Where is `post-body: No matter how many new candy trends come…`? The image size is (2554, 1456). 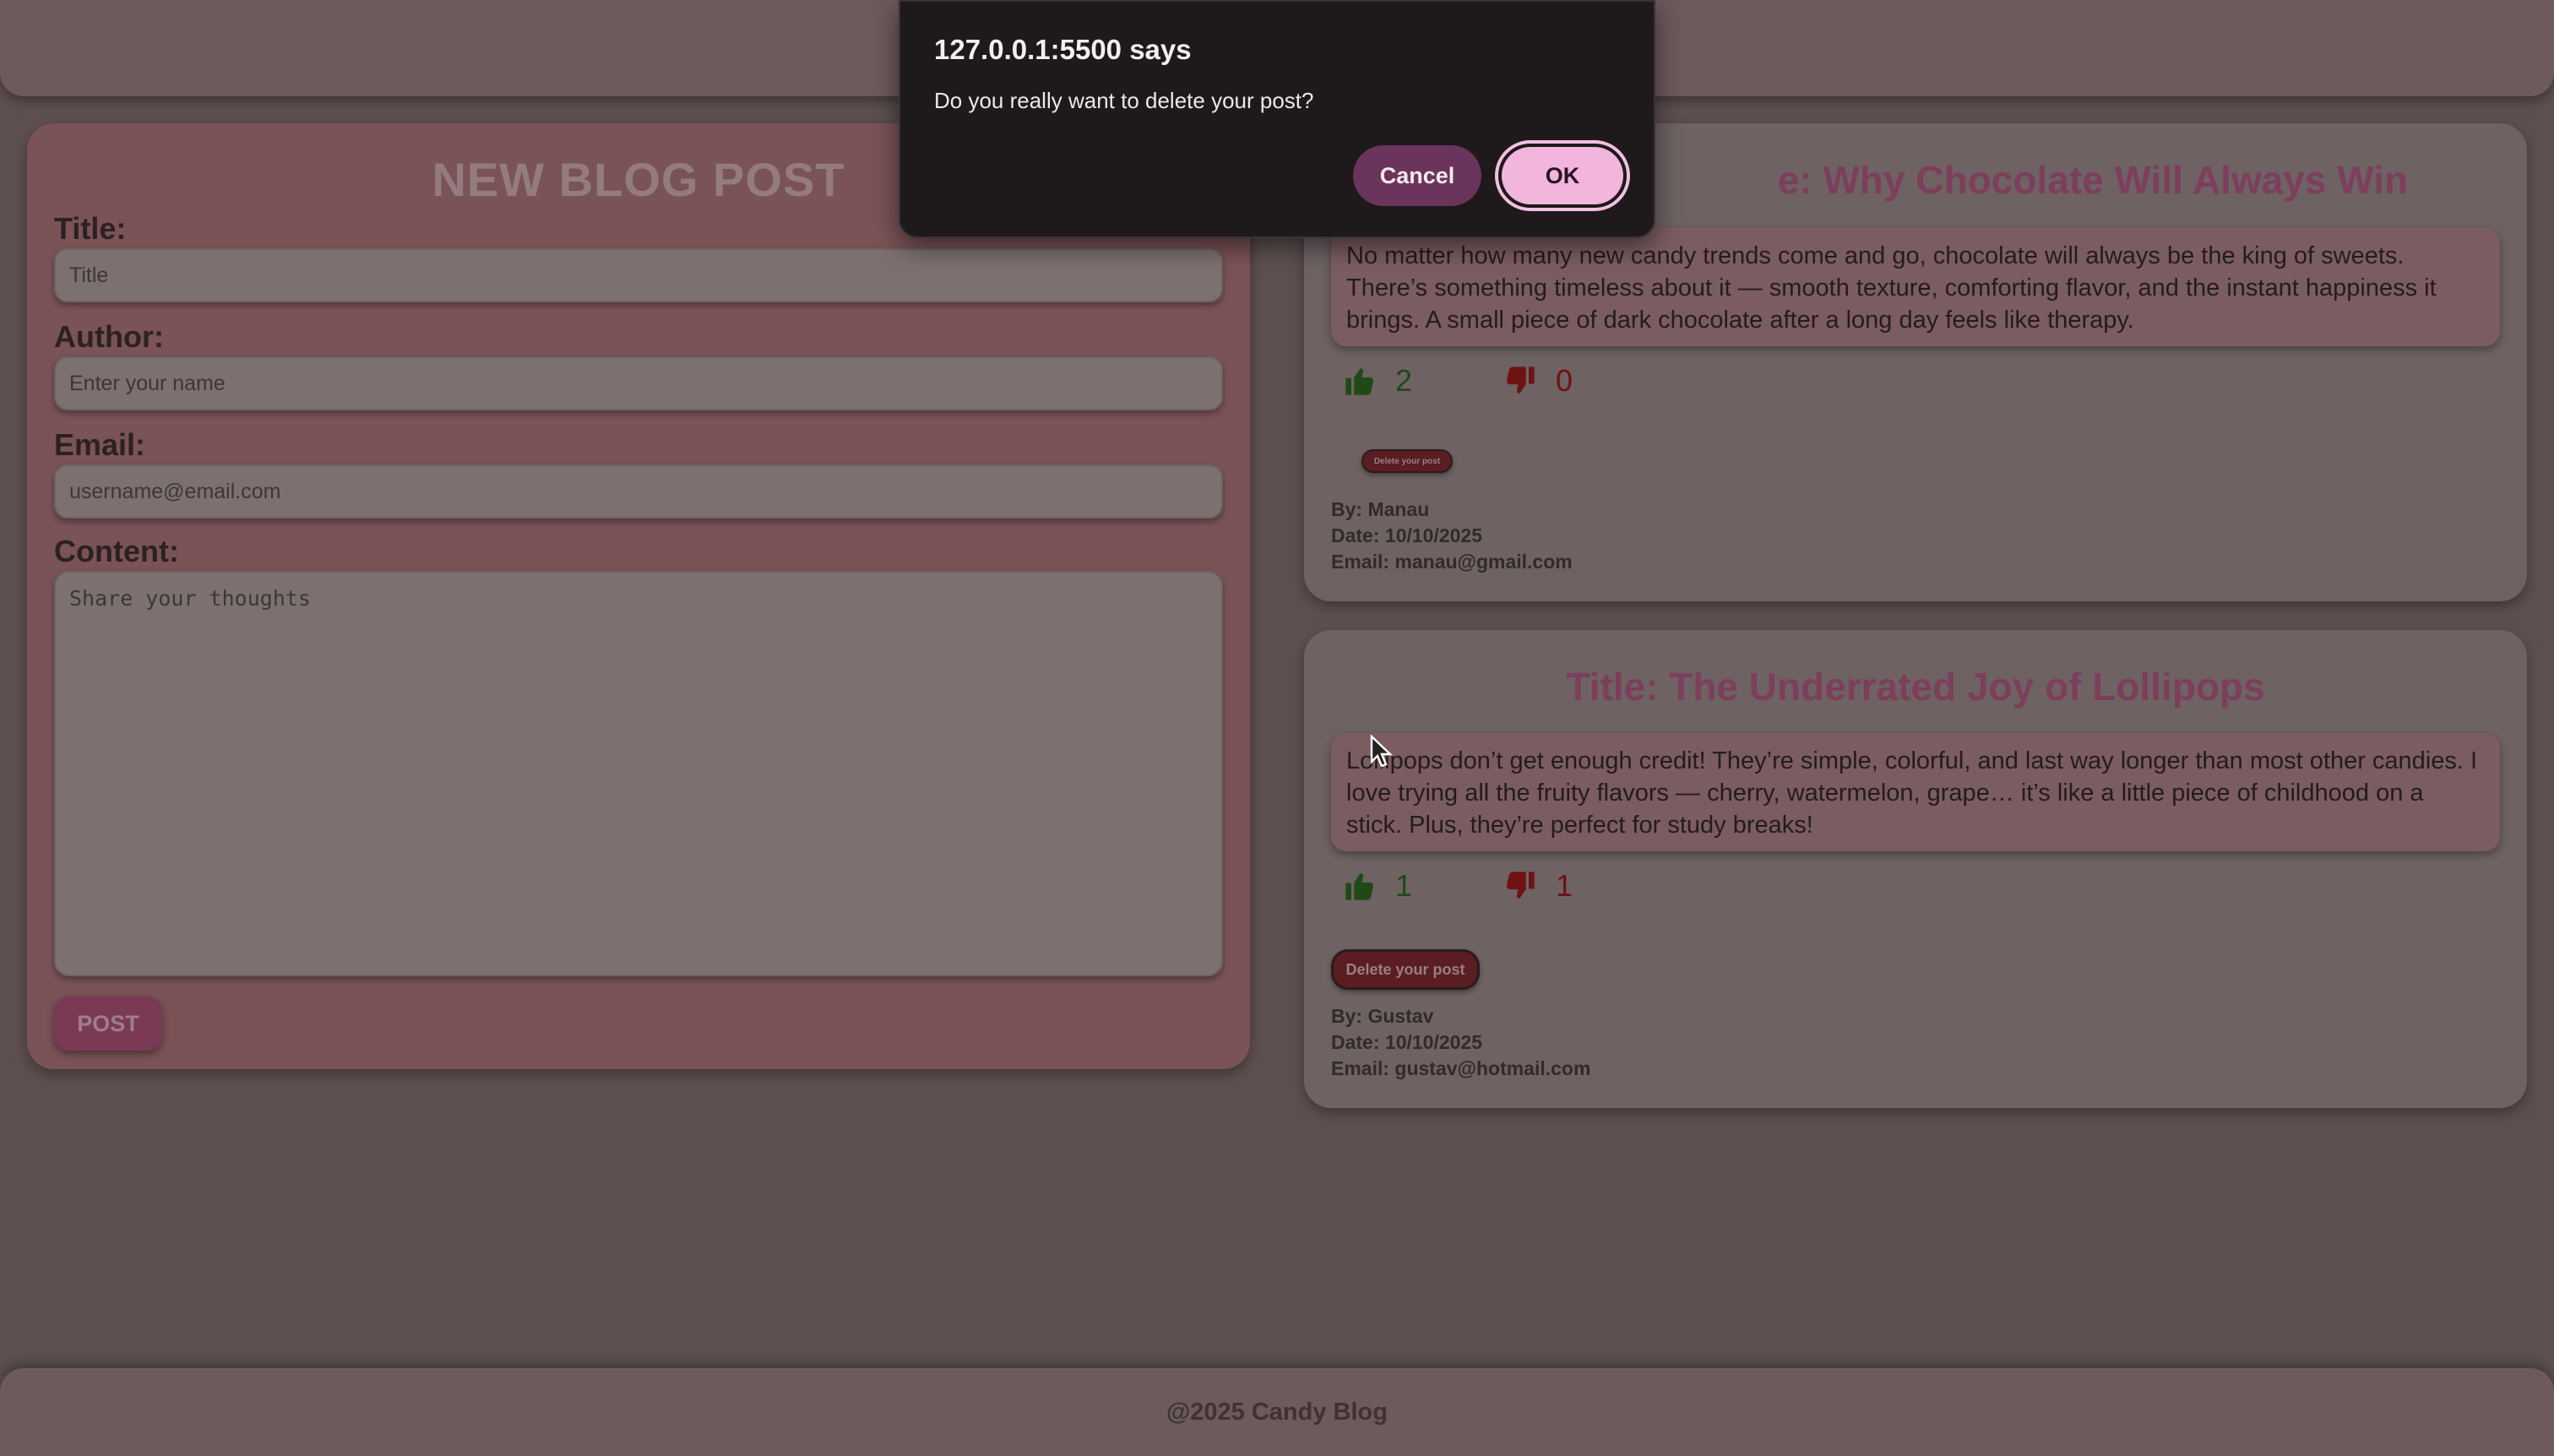
post-body: No matter how many new candy trends come… is located at coordinates (1915, 287).